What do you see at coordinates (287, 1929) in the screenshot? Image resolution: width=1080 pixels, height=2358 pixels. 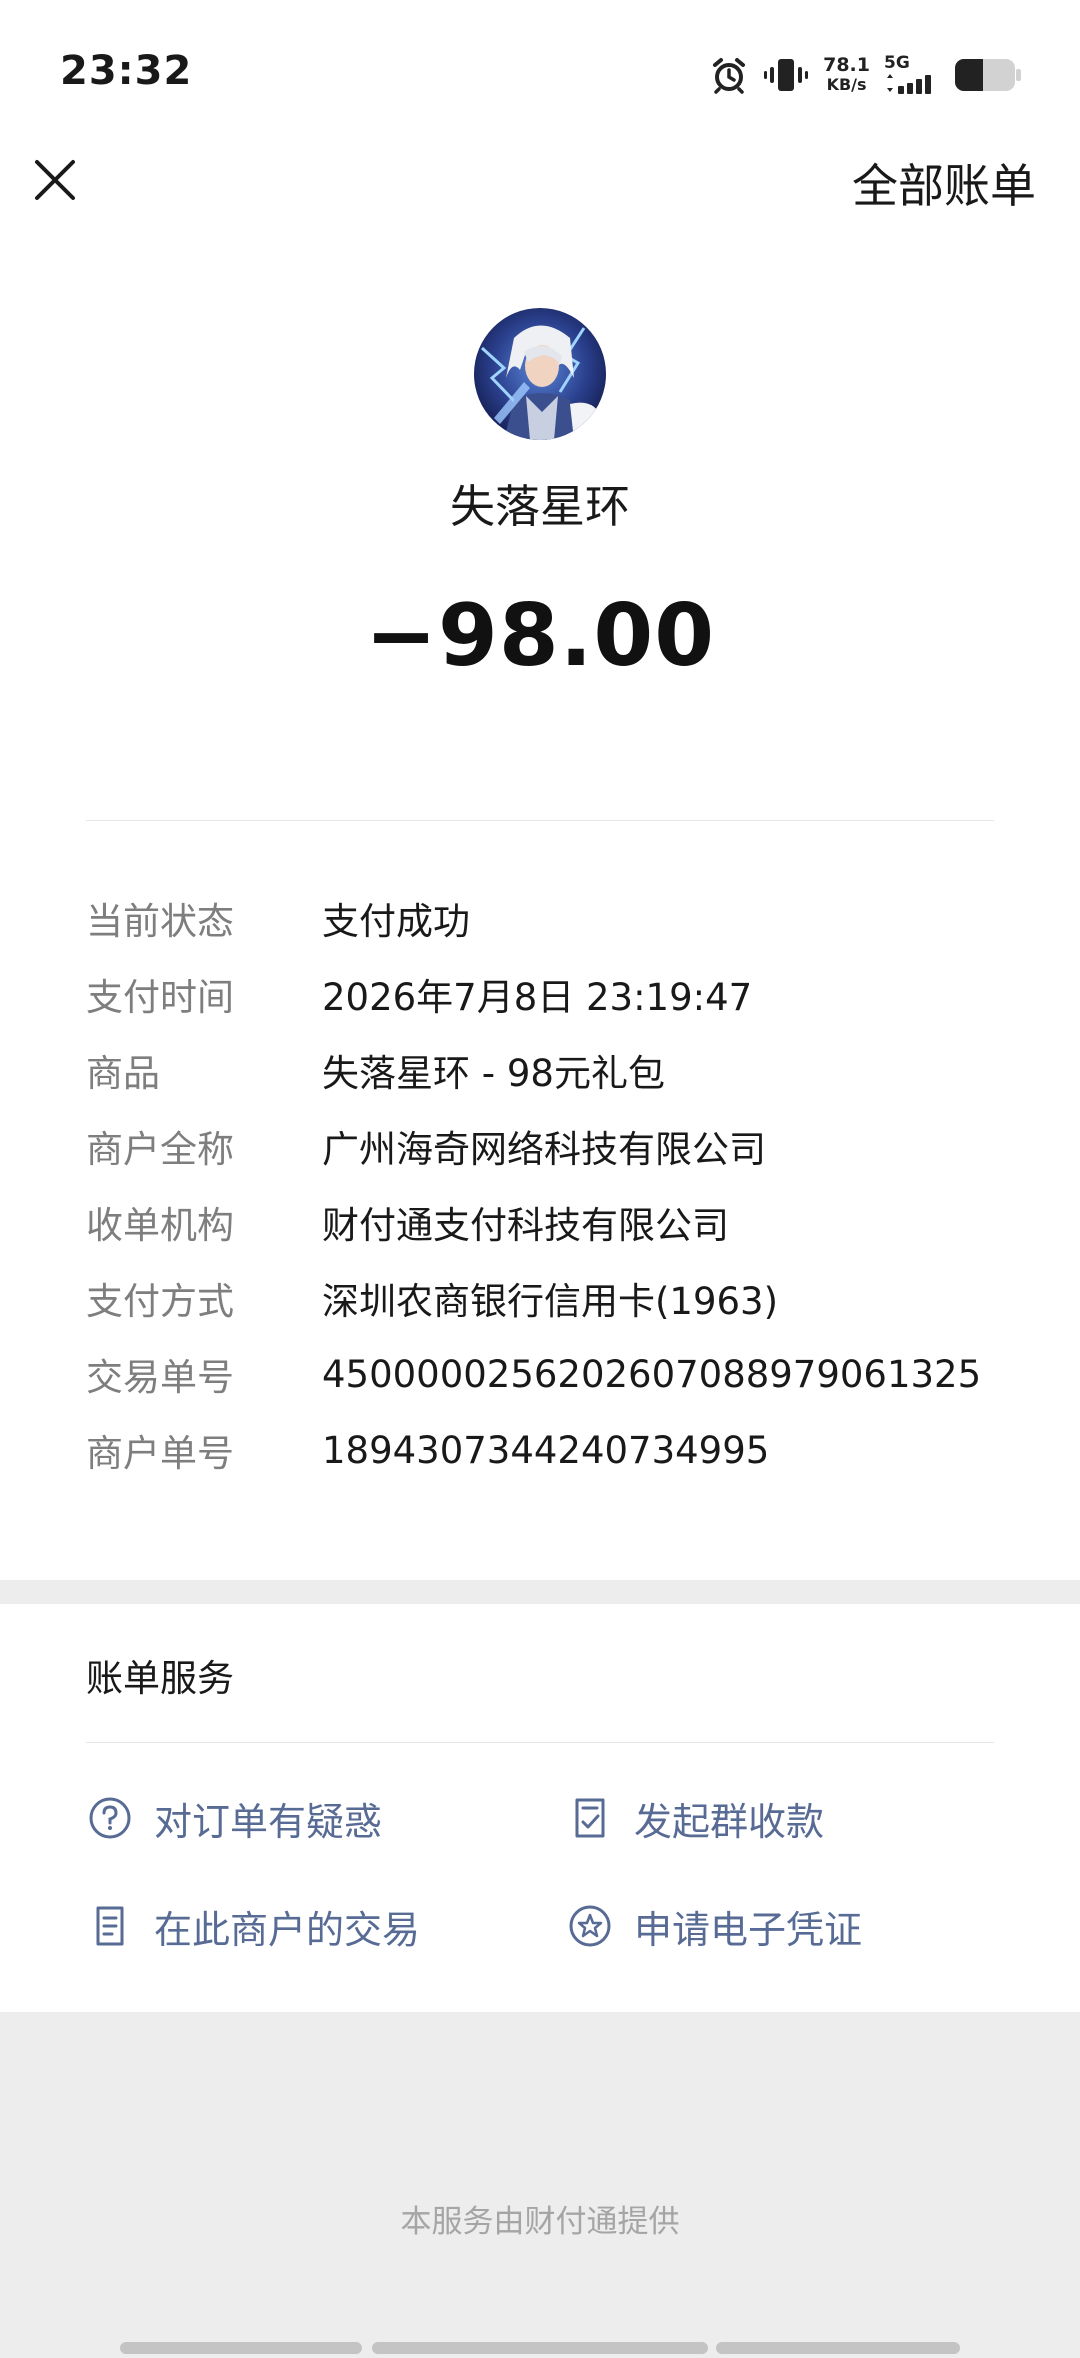 I see `svc-label: 在此商户的交易` at bounding box center [287, 1929].